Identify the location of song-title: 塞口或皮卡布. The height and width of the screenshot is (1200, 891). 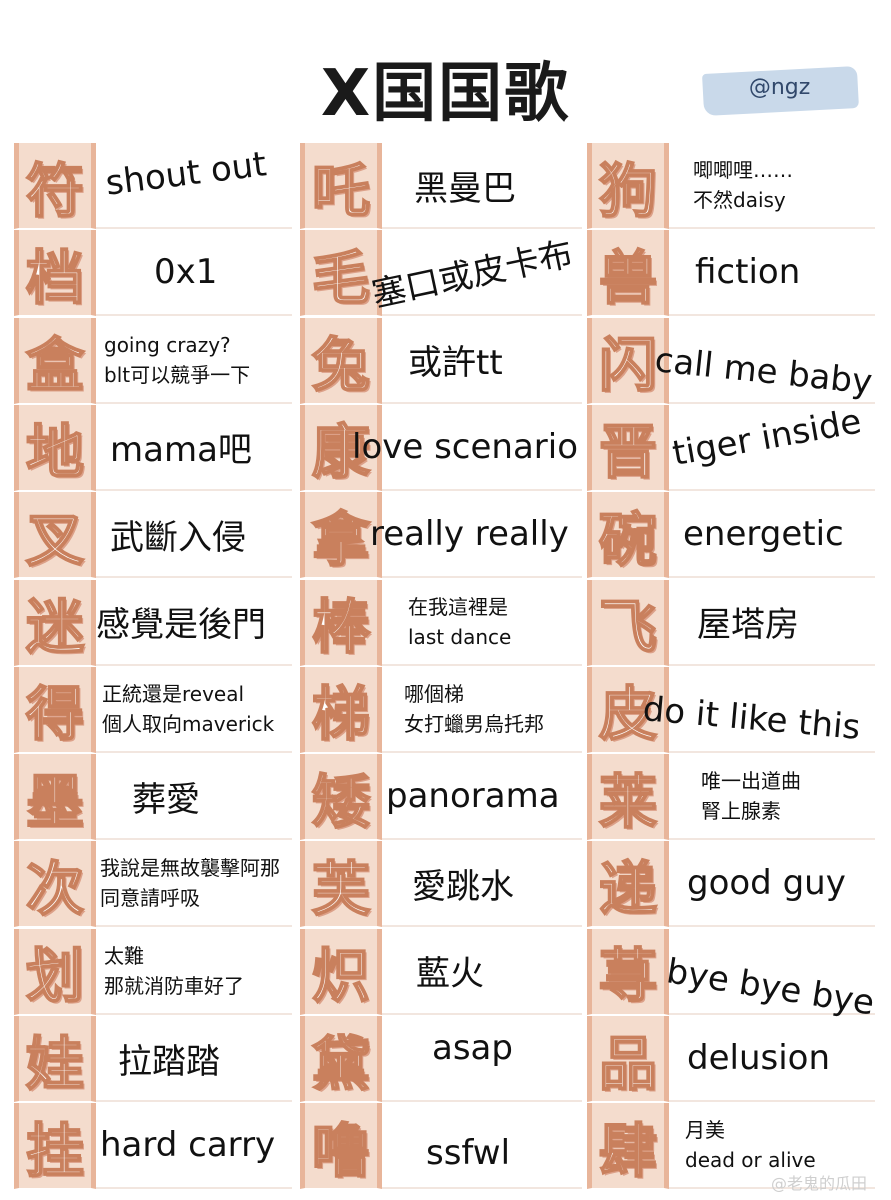
(475, 271).